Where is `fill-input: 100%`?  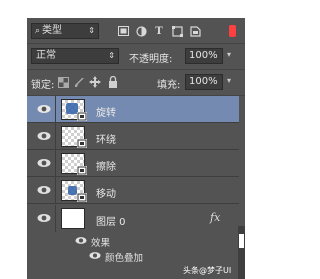
fill-input: 100% is located at coordinates (204, 82).